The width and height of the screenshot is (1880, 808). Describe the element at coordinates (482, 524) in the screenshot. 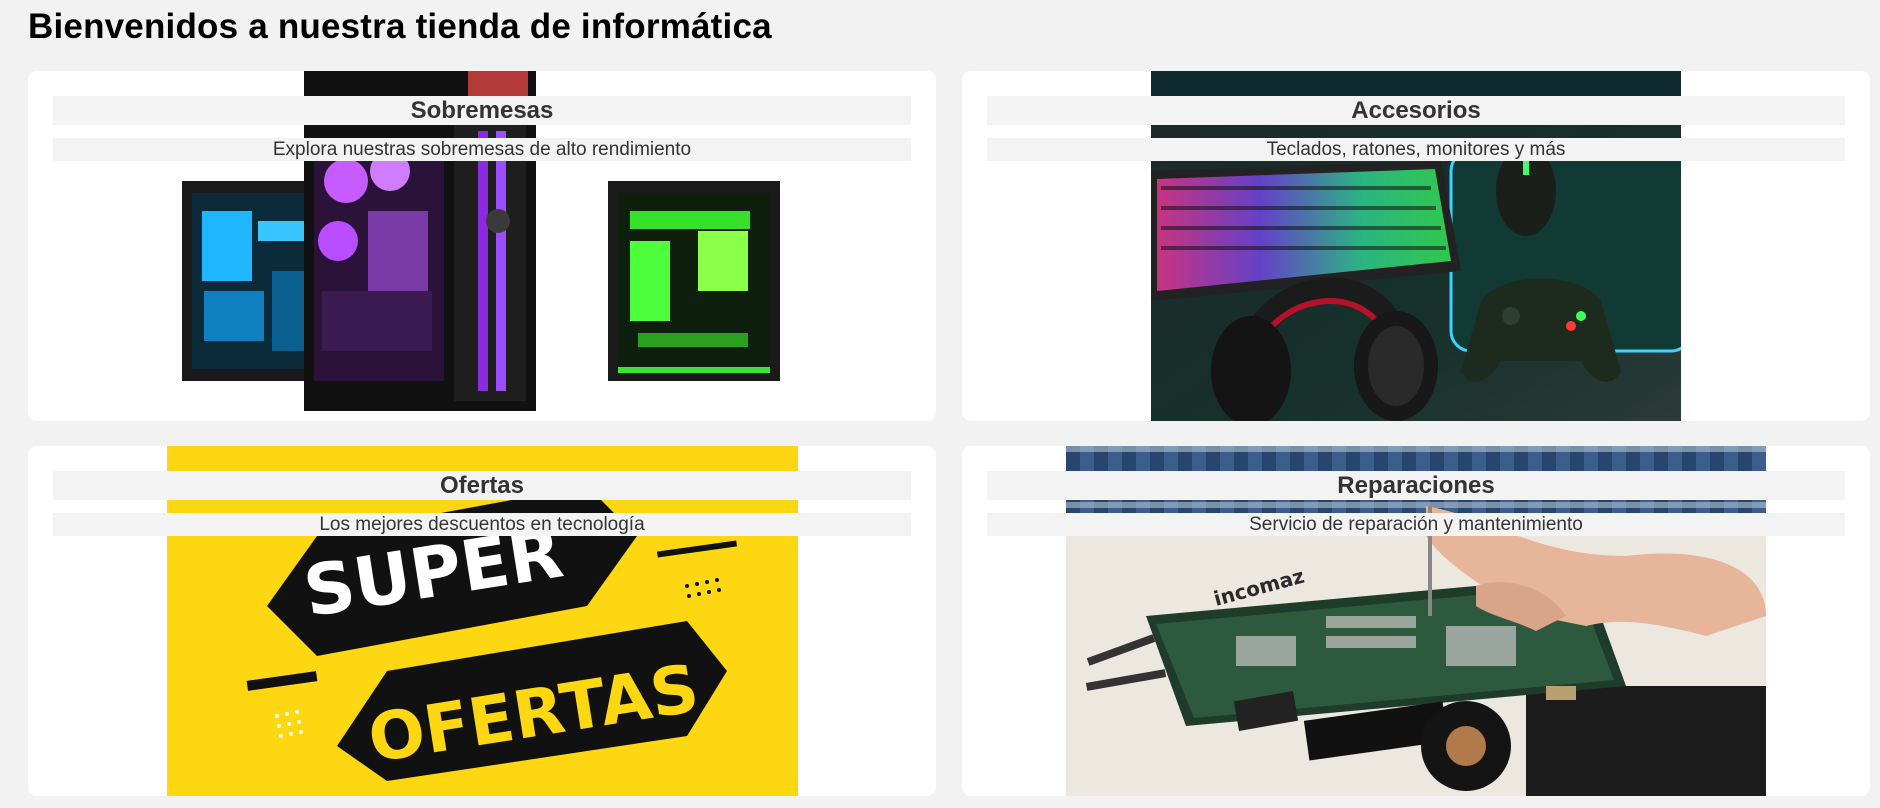

I see `card-description: Los mejores descuentos en tecnología` at that location.